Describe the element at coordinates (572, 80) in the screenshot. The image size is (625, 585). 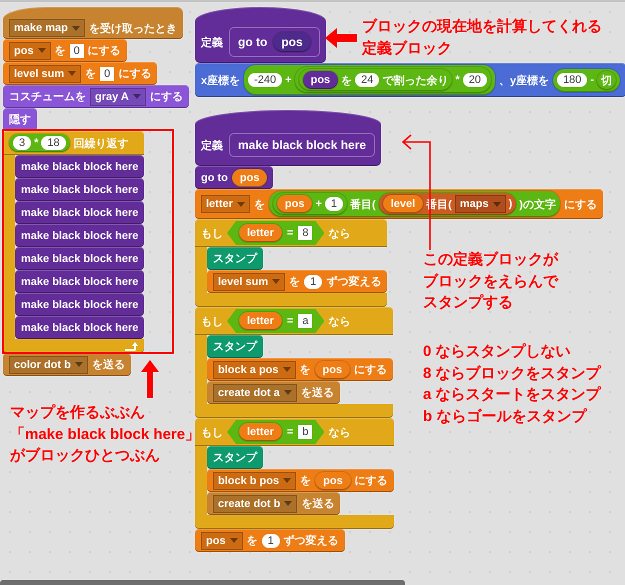
I see `number-field: 180` at that location.